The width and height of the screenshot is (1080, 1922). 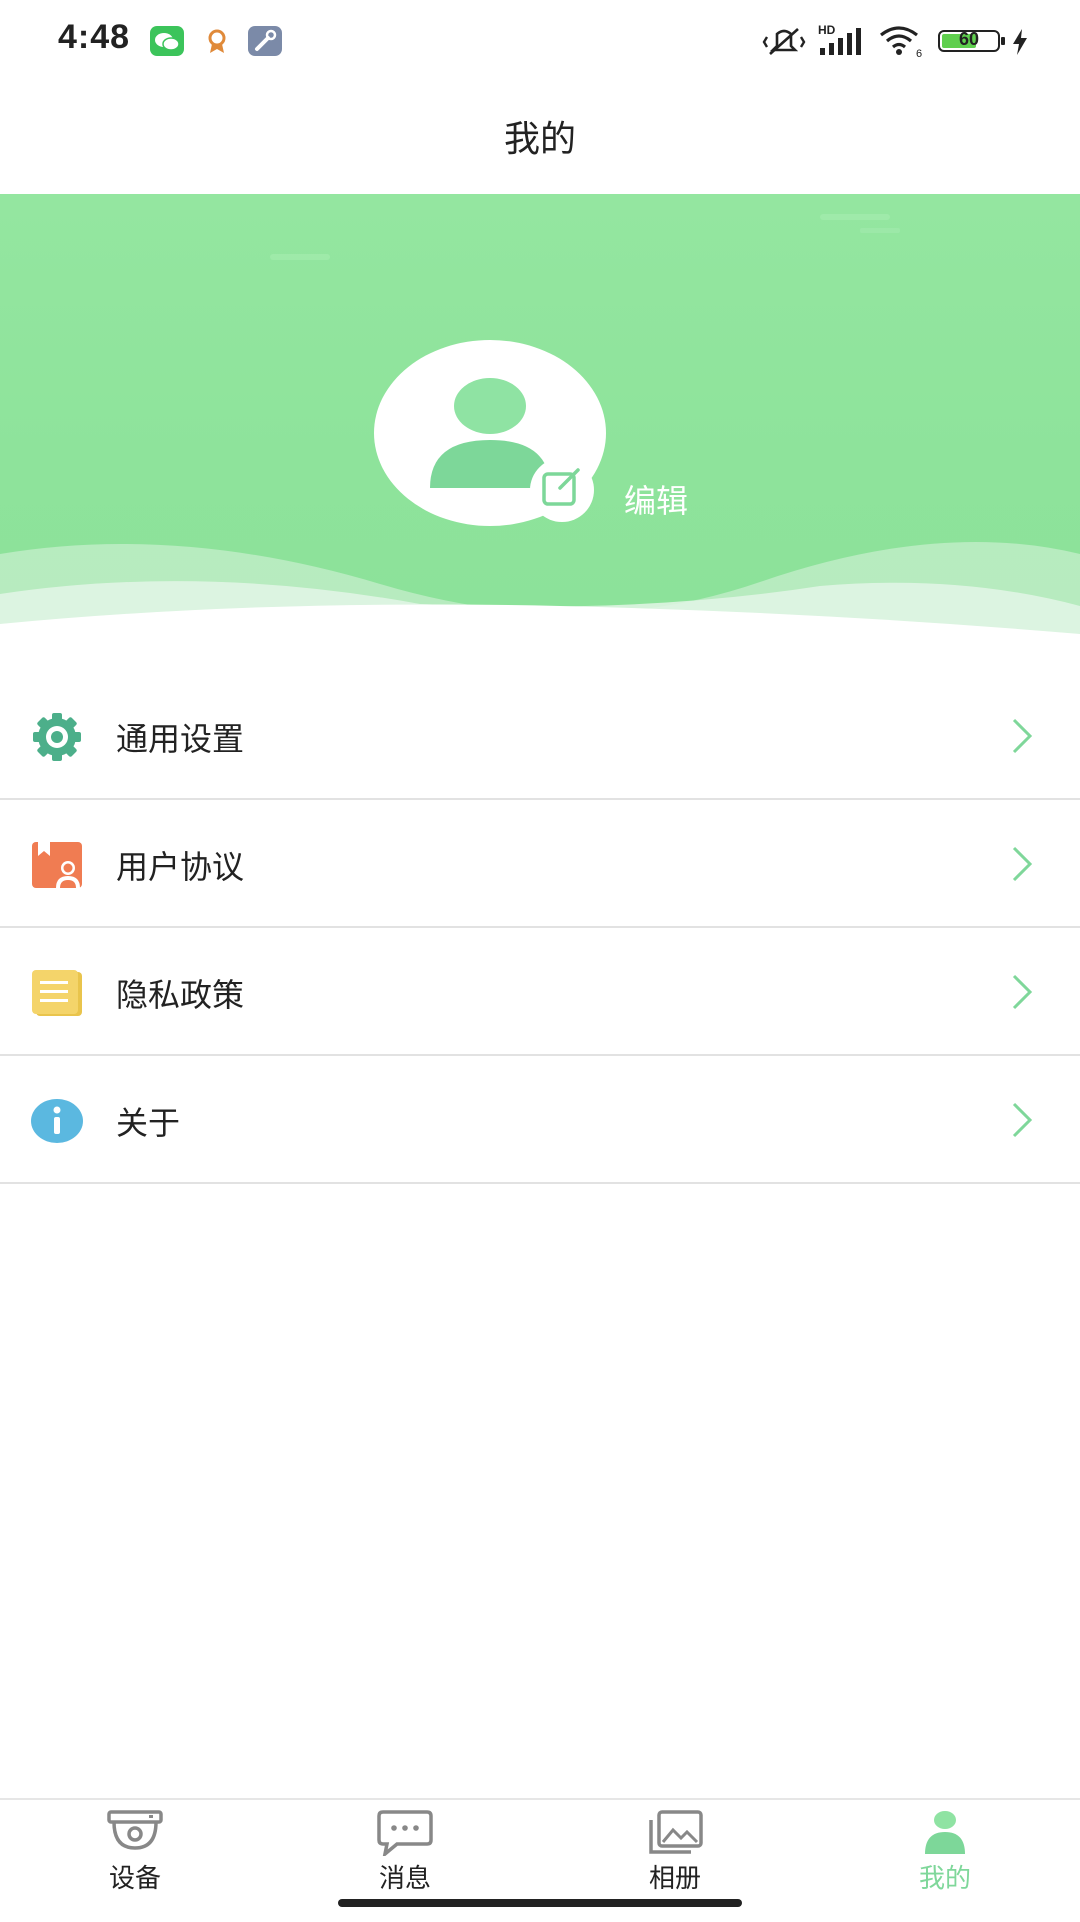 I want to click on tab-label: 设备, so click(x=134, y=1879).